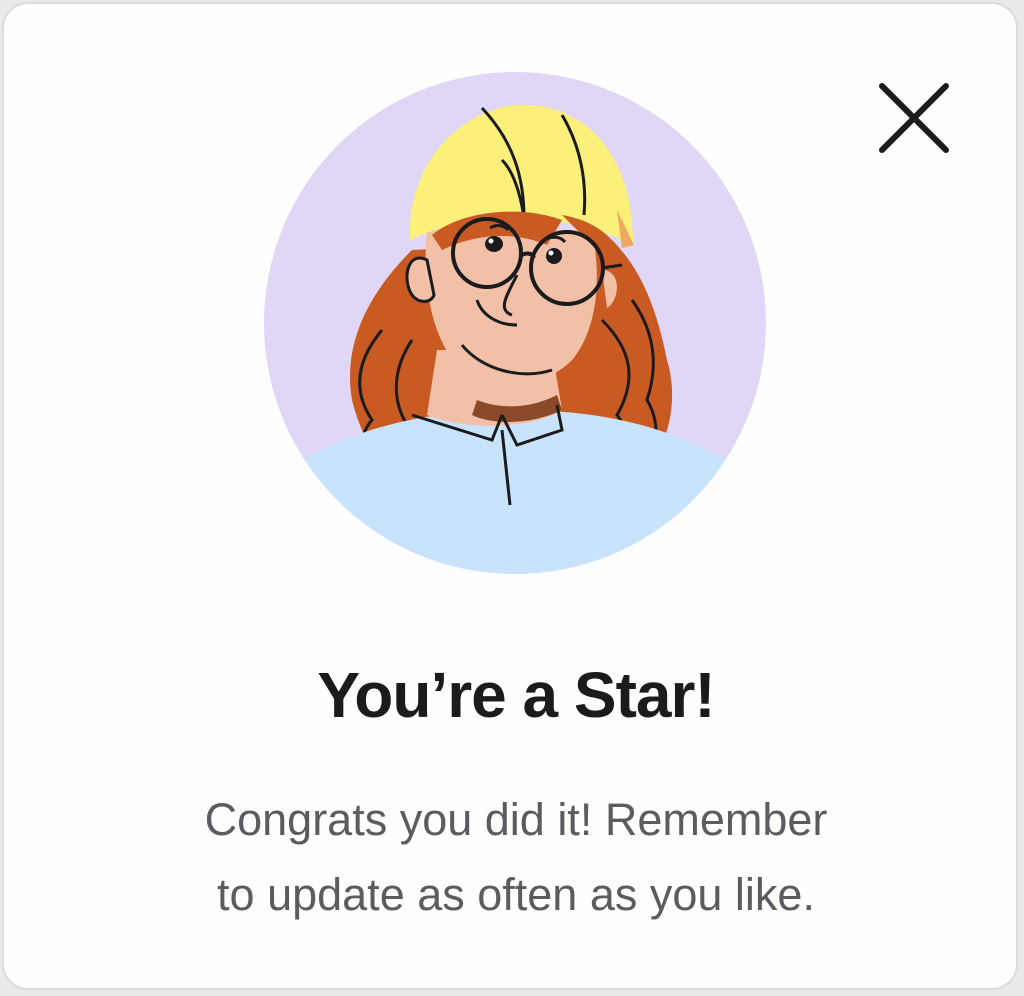 This screenshot has width=1024, height=996. Describe the element at coordinates (516, 819) in the screenshot. I see `dialog-message-line-1: Congrats you did it! Remember` at that location.